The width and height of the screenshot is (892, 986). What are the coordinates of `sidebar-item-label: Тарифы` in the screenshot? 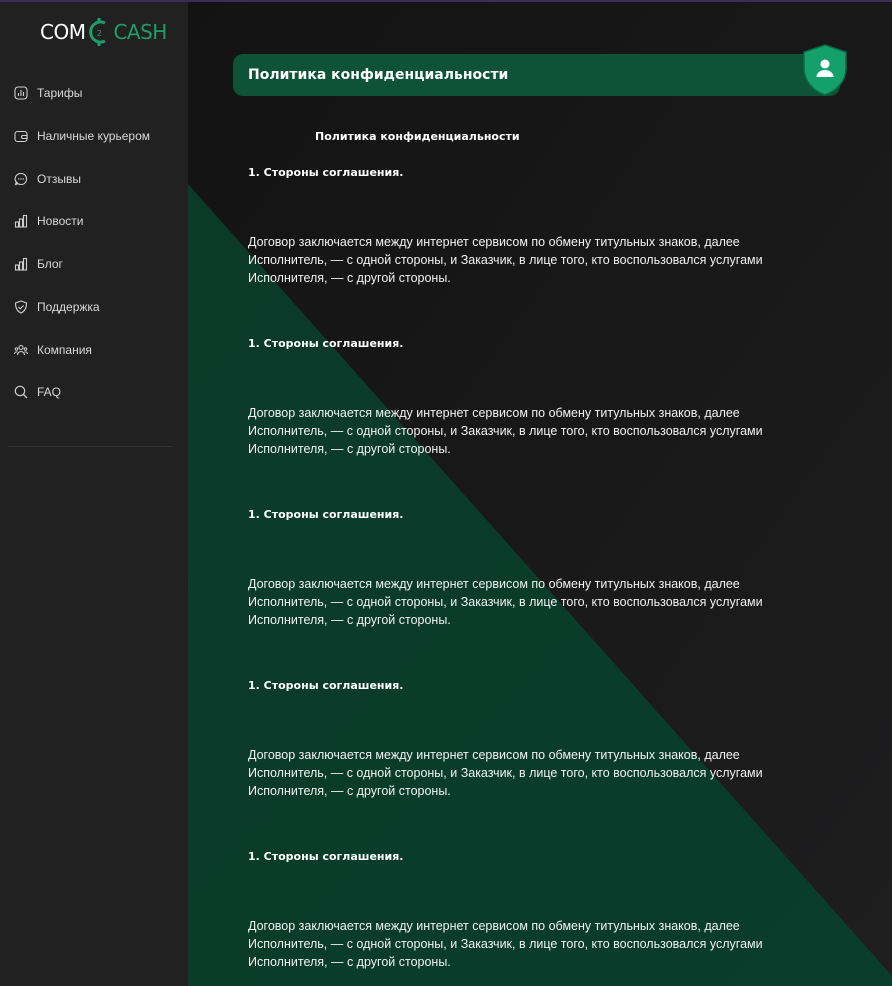 It's located at (60, 93).